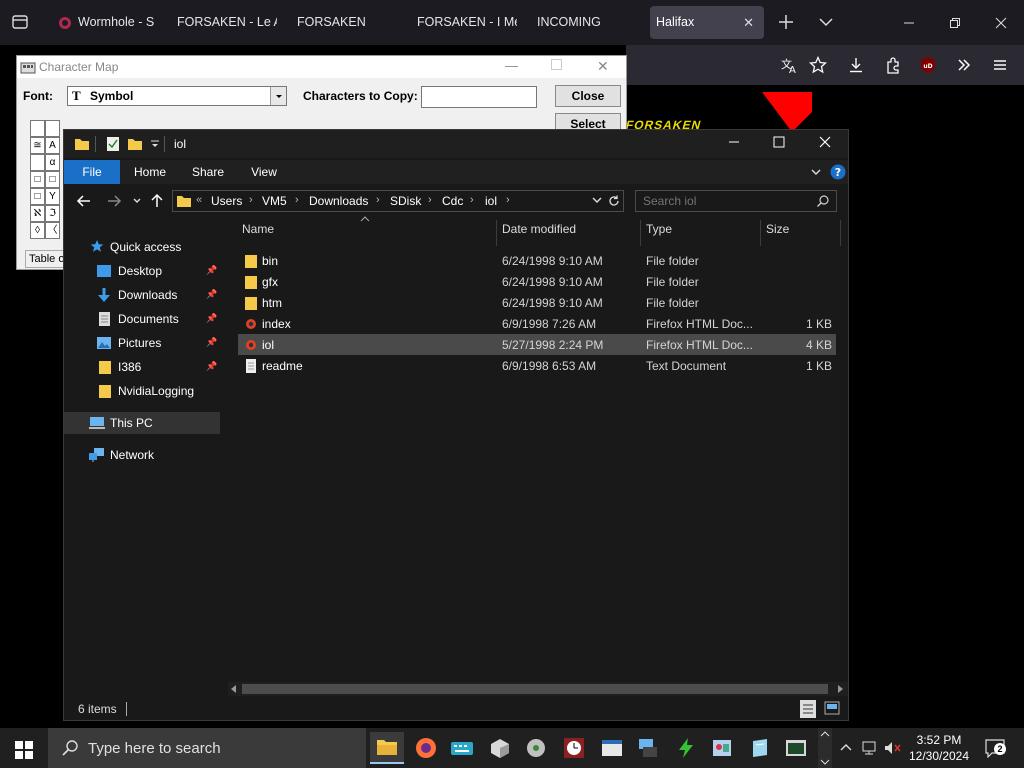 The height and width of the screenshot is (768, 1024). What do you see at coordinates (603, 66) in the screenshot?
I see `close-icon: ✕` at bounding box center [603, 66].